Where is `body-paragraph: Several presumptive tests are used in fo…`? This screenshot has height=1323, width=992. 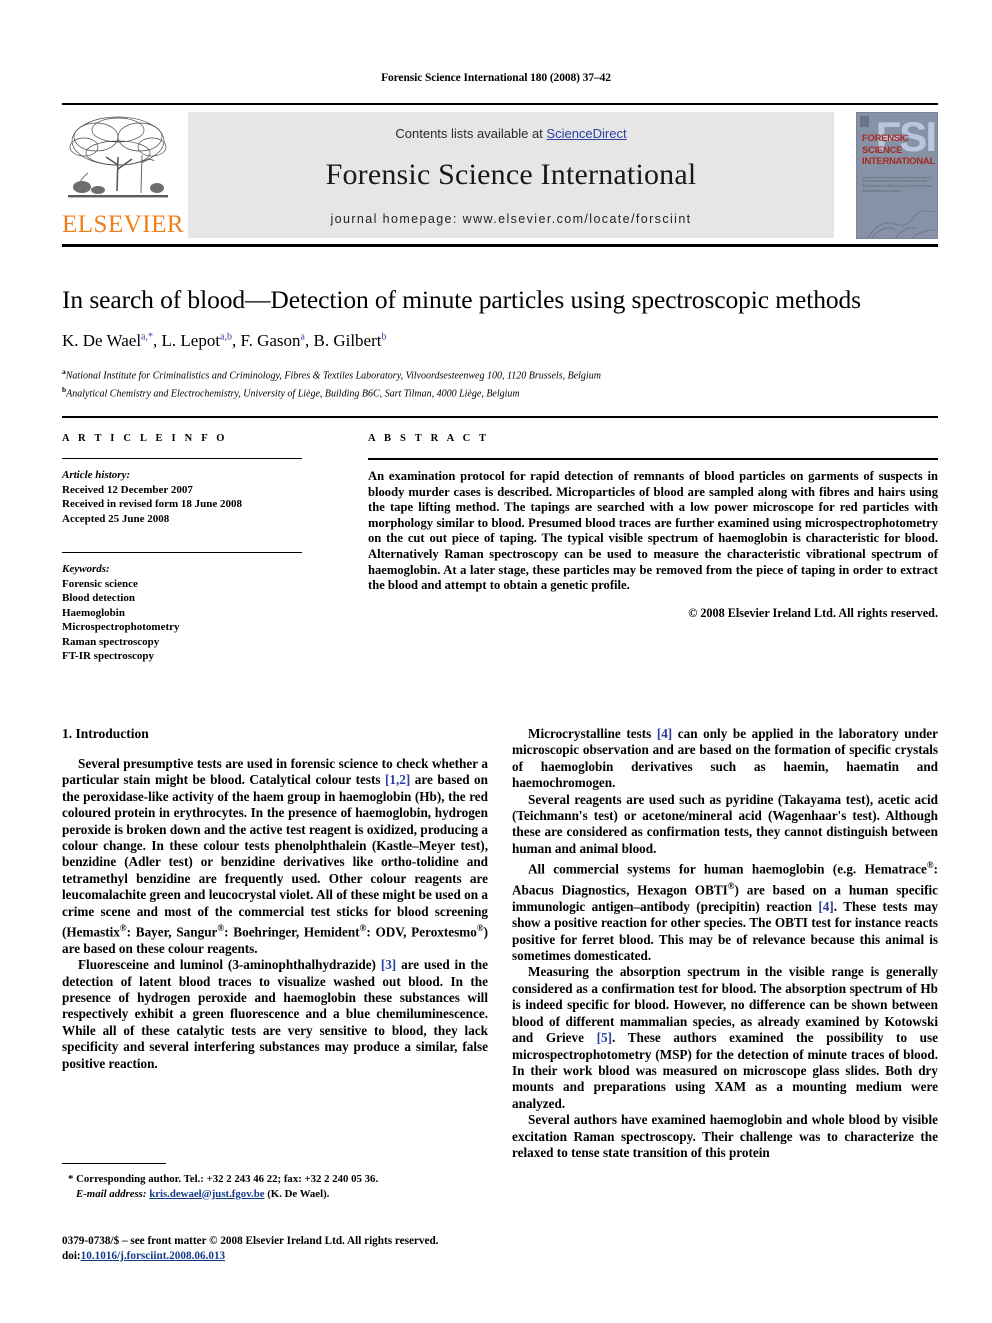
body-paragraph: Several presumptive tests are used in fo… is located at coordinates (275, 856).